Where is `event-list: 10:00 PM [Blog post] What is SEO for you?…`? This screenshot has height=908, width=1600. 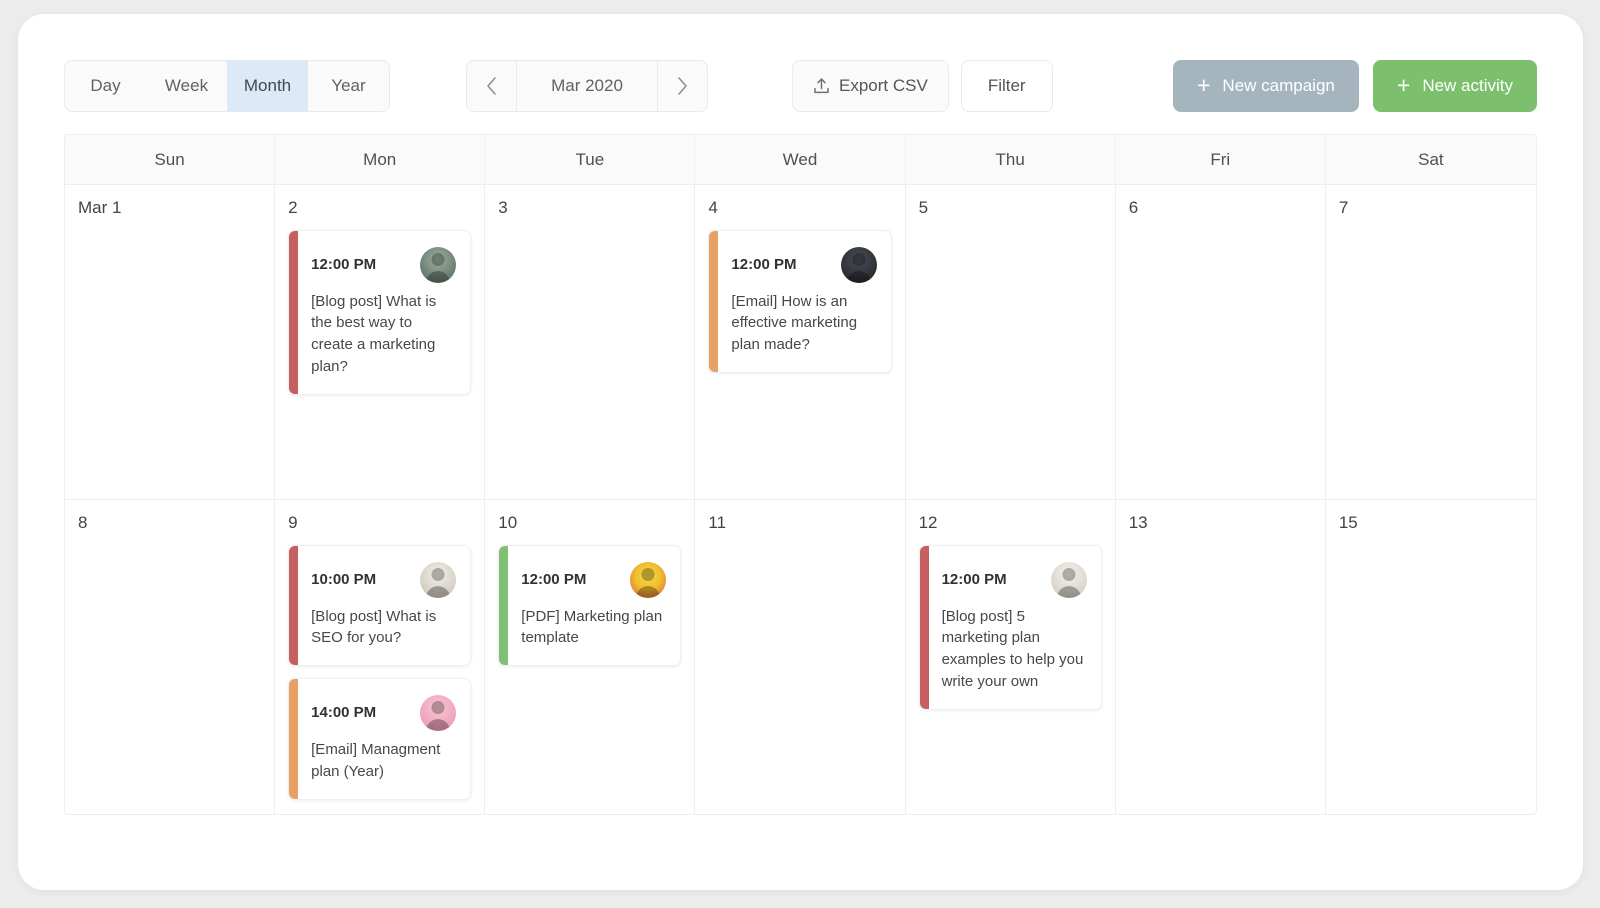
event-list: 10:00 PM [Blog post] What is SEO for you?… is located at coordinates (380, 672).